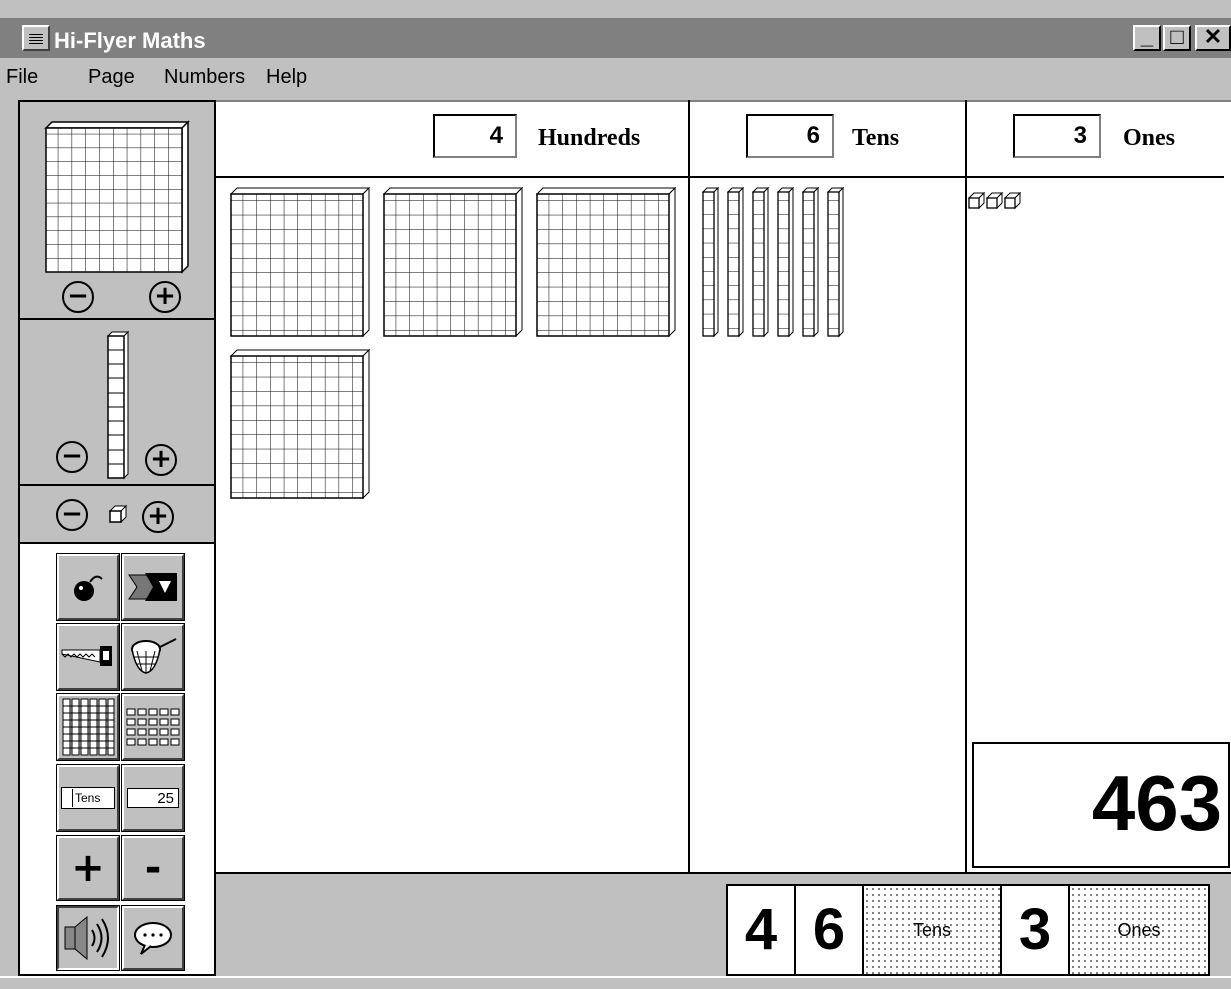  Describe the element at coordinates (589, 138) in the screenshot. I see `hundreds-header-label: Hundreds` at that location.